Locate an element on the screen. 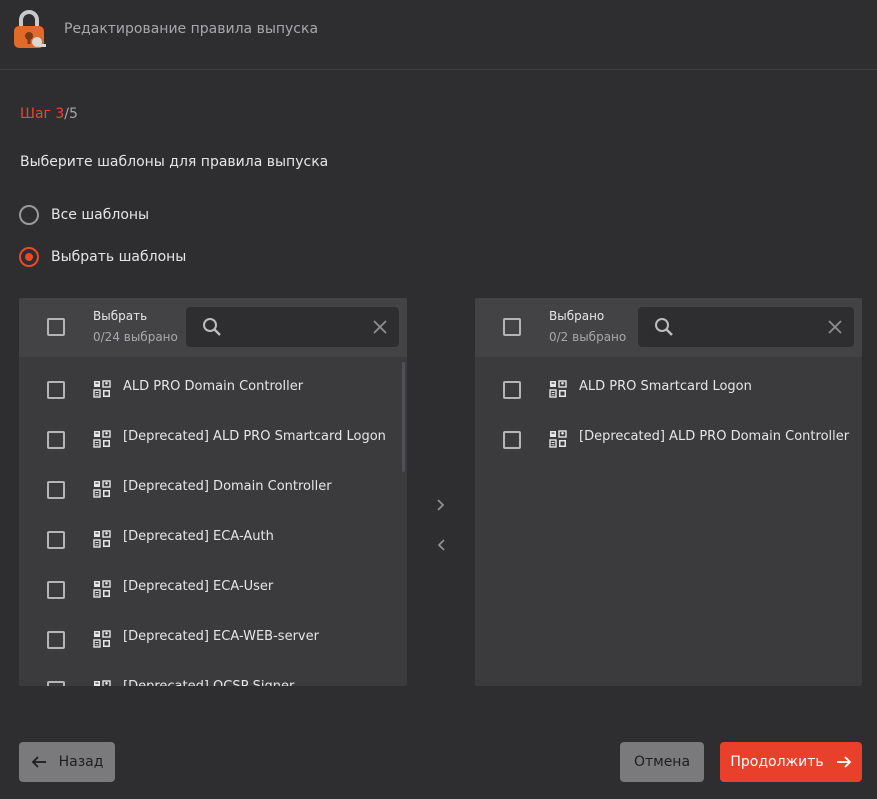 The image size is (877, 799). item-label: ALD PRO Smartcard Logon is located at coordinates (665, 386).